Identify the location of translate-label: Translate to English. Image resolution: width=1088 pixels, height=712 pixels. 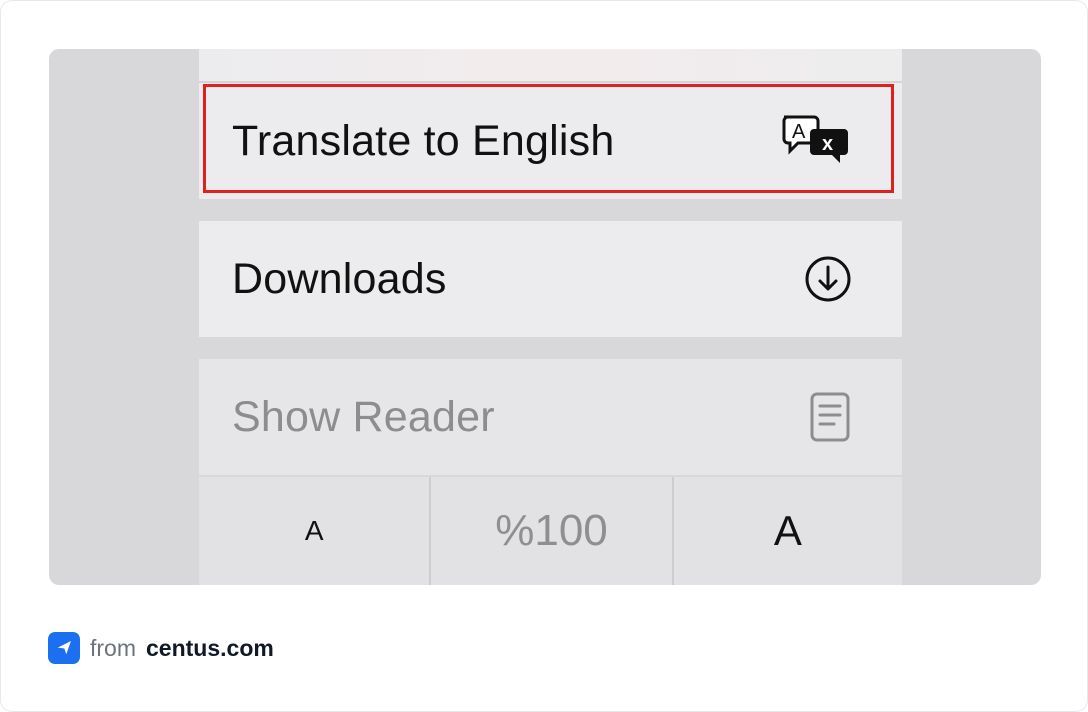
(423, 140).